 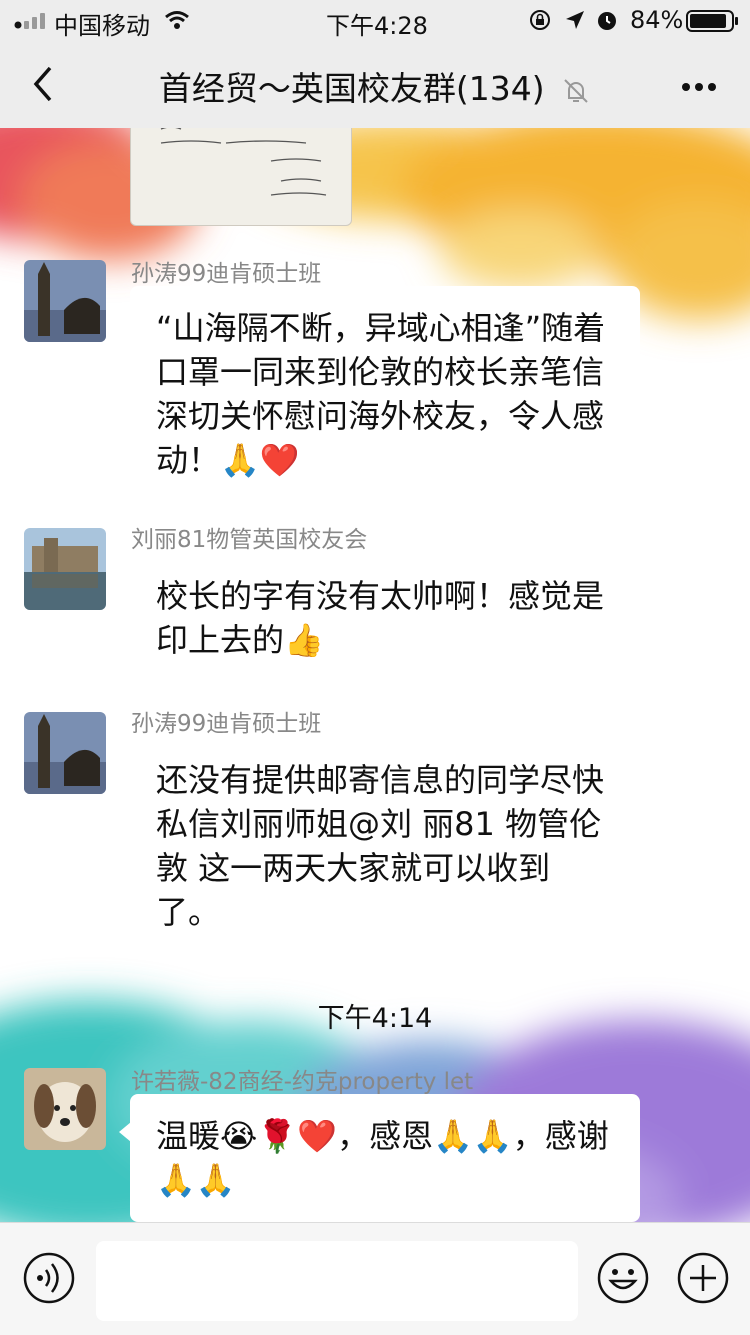 I want to click on sender-name: 许若薇-82商经-约克property let, so click(x=302, y=1082).